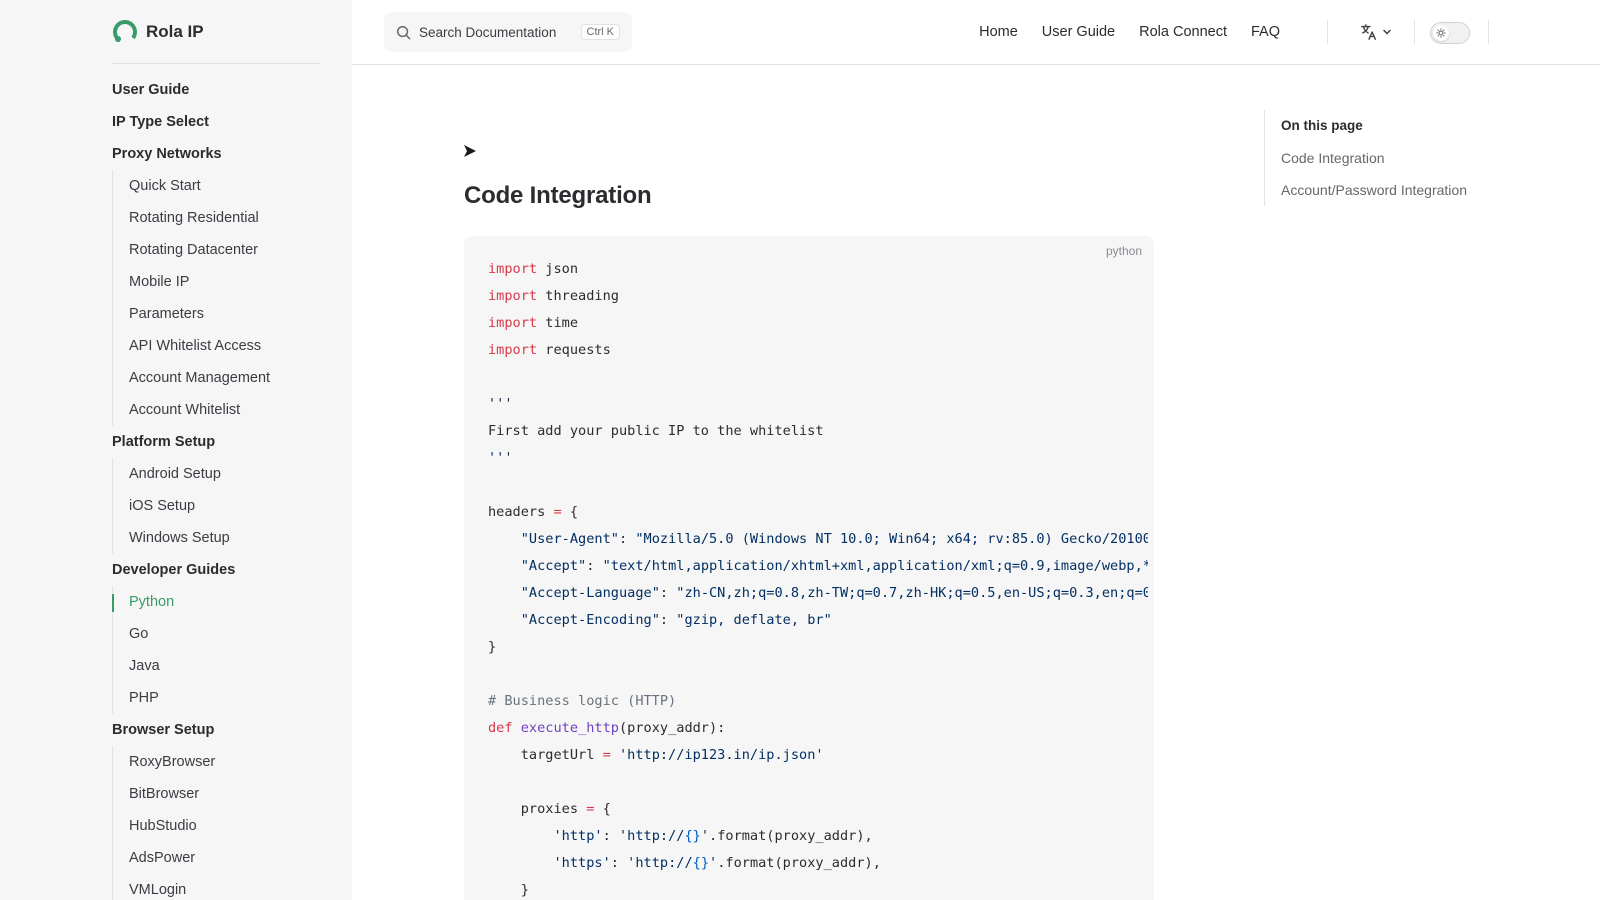 This screenshot has width=1600, height=900. Describe the element at coordinates (558, 195) in the screenshot. I see `page-heading: Code Integration` at that location.